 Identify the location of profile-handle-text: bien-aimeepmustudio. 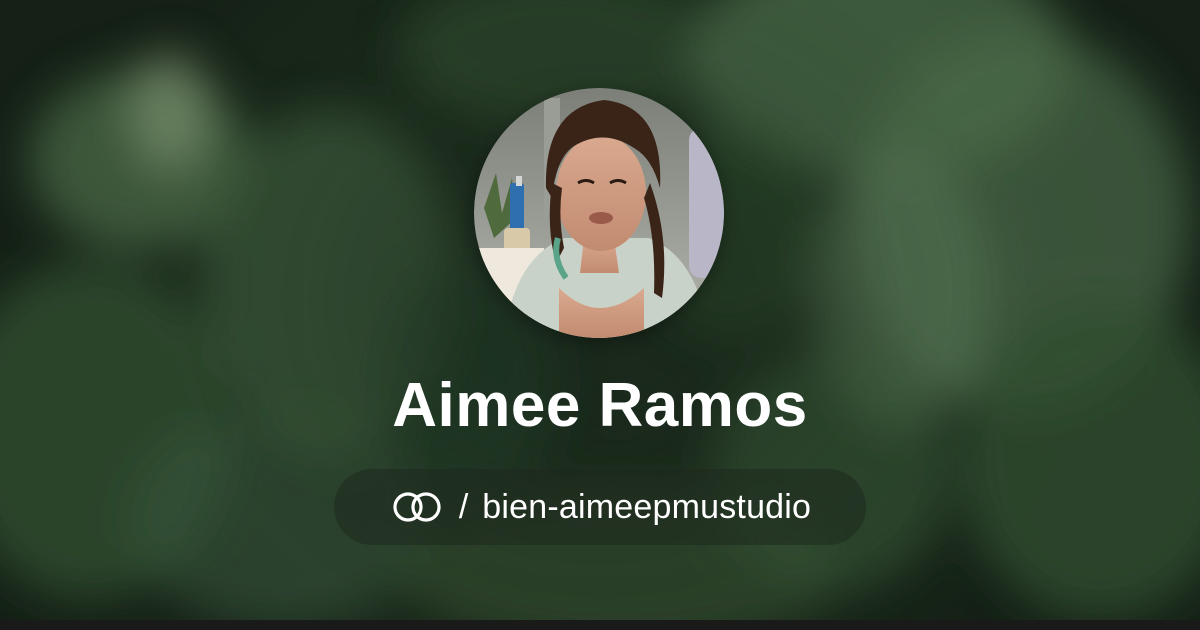
(647, 506).